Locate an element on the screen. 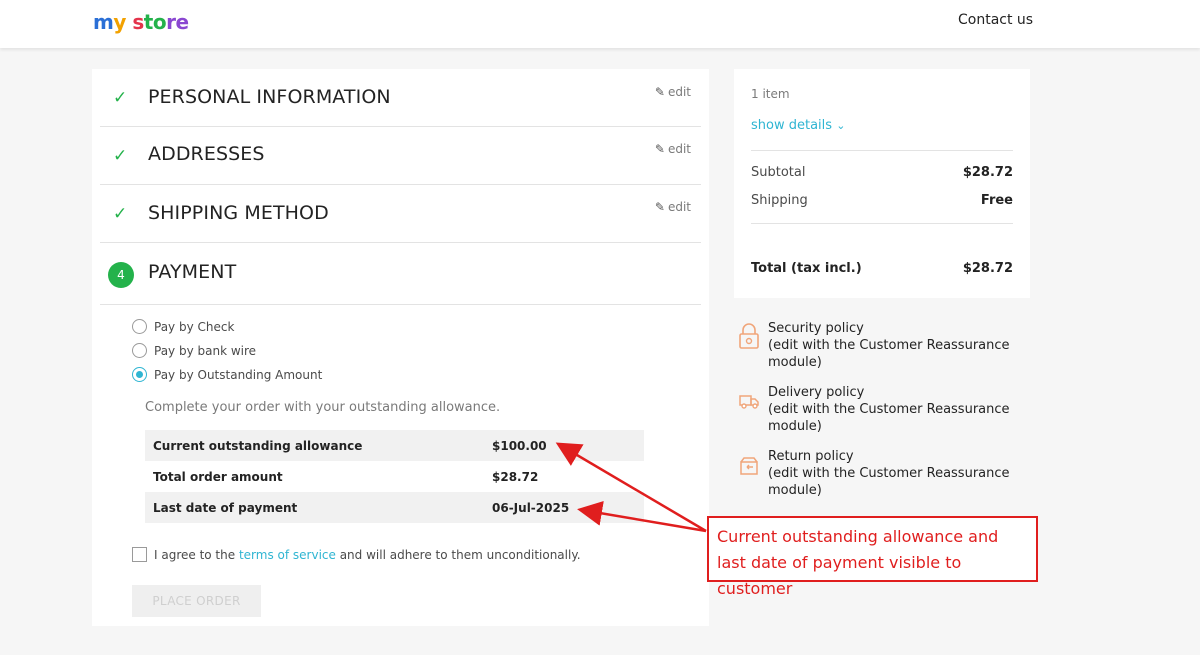  annotation-line: Current outstanding allowance and is located at coordinates (858, 536).